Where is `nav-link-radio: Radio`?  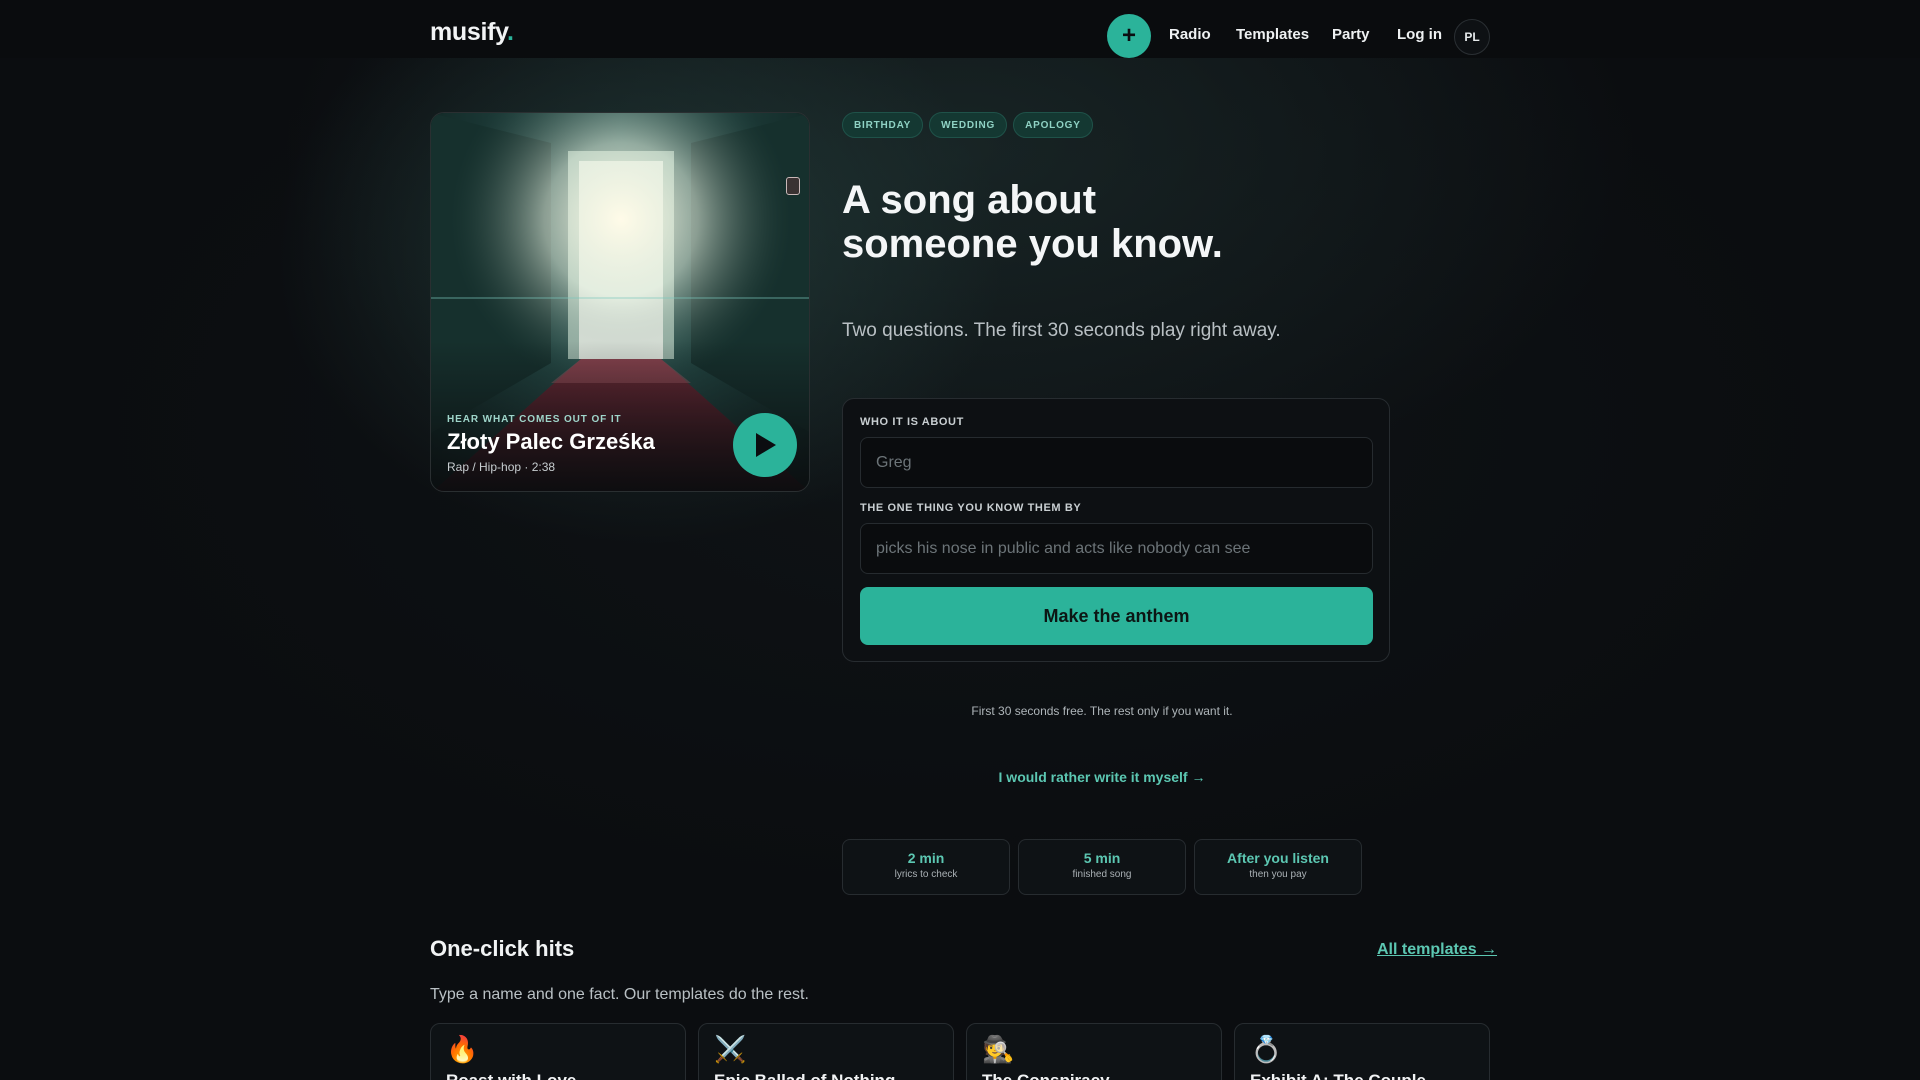
nav-link-radio: Radio is located at coordinates (1190, 34).